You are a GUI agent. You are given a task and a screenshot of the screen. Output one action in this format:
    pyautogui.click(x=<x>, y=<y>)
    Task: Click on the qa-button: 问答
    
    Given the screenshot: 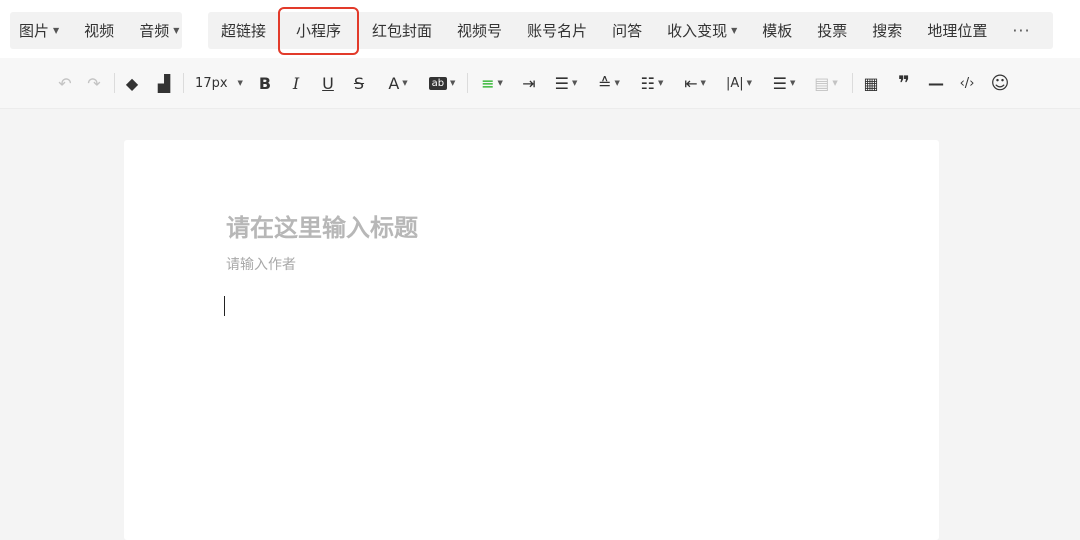 What is the action you would take?
    pyautogui.click(x=627, y=30)
    